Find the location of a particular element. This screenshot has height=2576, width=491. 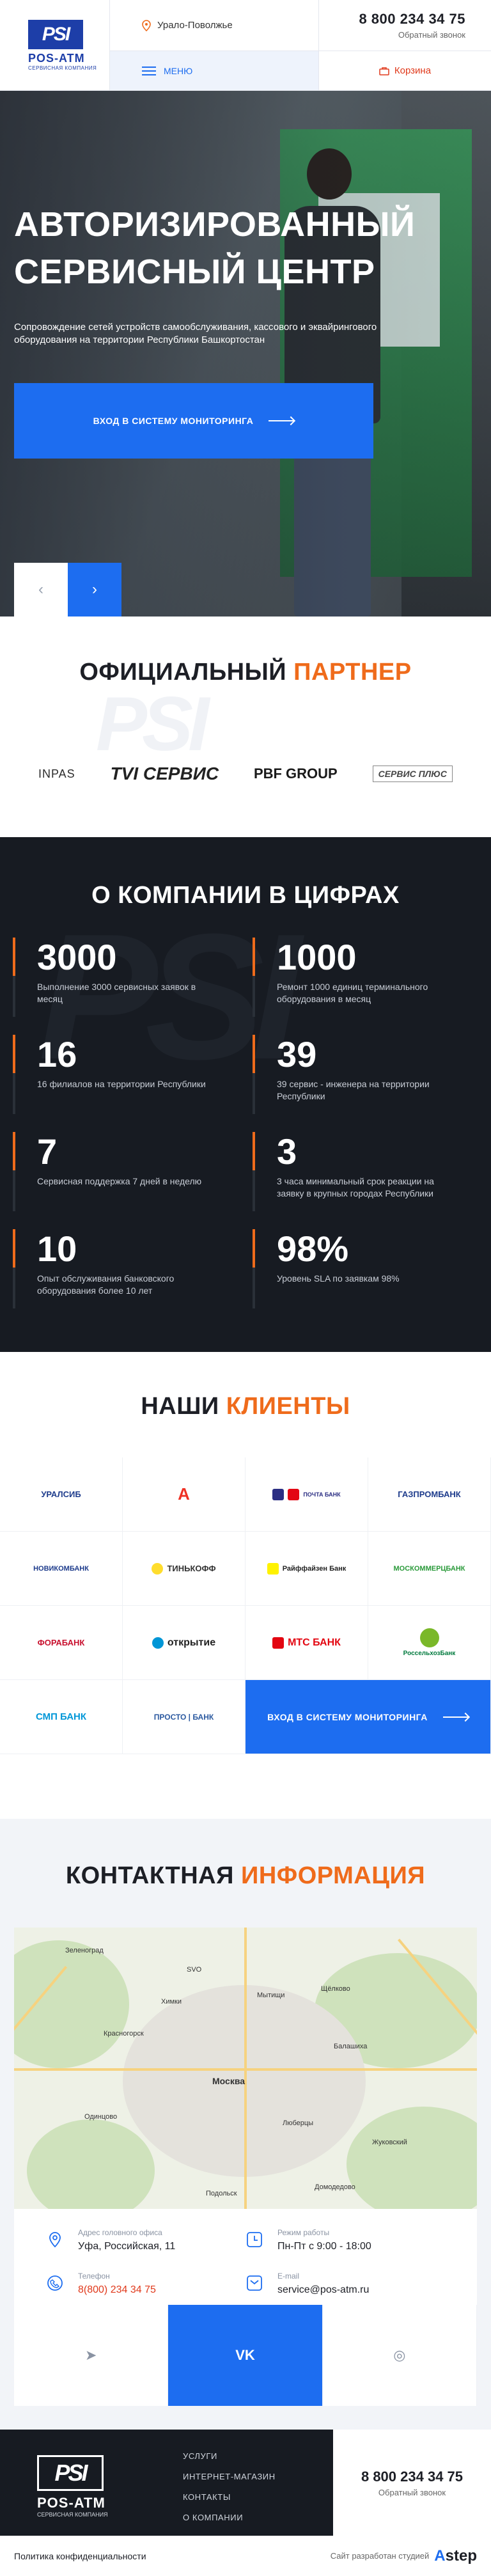

hero-slider-nav: ‹ › is located at coordinates (67, 590).